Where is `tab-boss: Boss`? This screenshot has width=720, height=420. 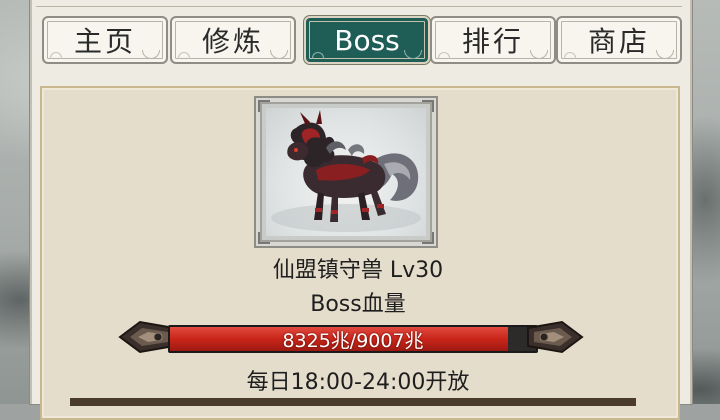
tab-boss: Boss is located at coordinates (367, 40).